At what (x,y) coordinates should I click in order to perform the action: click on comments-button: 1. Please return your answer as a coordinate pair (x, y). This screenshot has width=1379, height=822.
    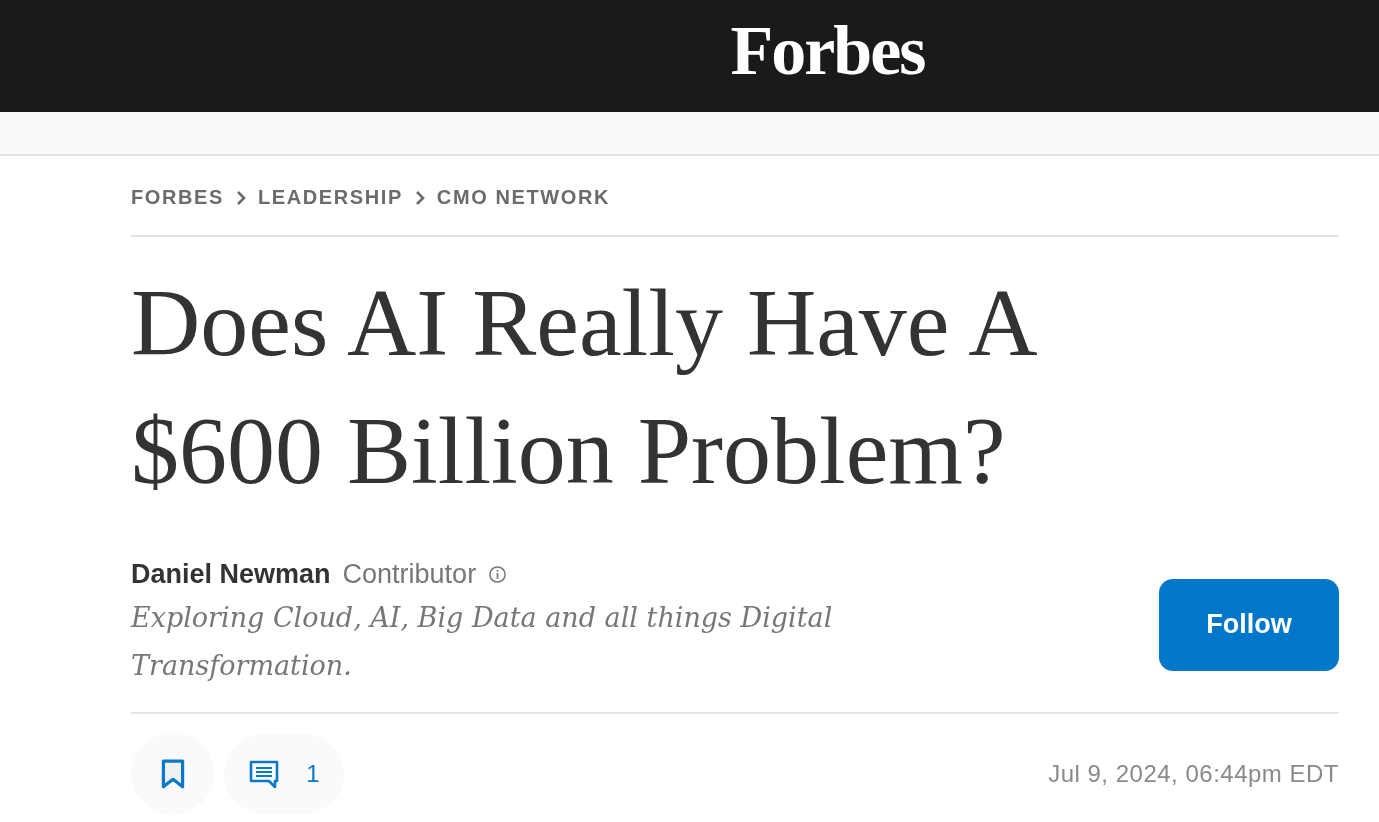
    Looking at the image, I should click on (284, 773).